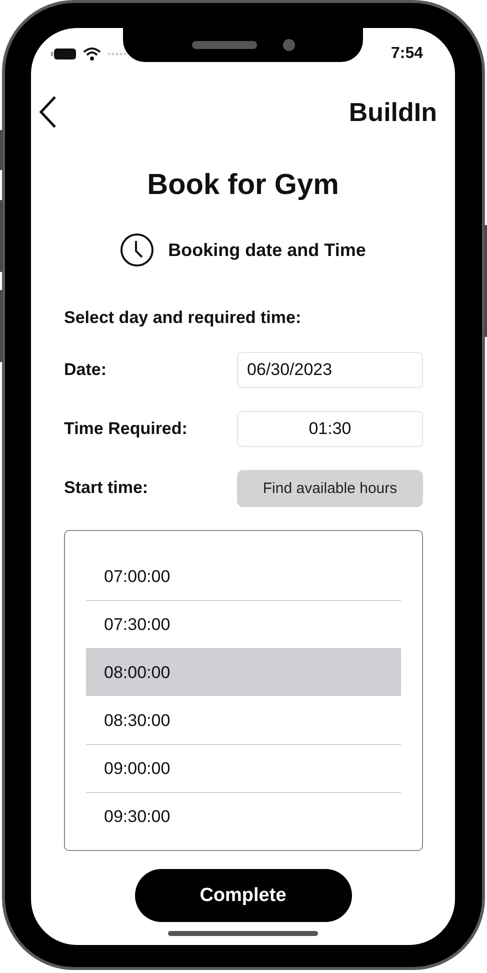 The image size is (487, 973). Describe the element at coordinates (243, 185) in the screenshot. I see `page-title: Book for Gym` at that location.